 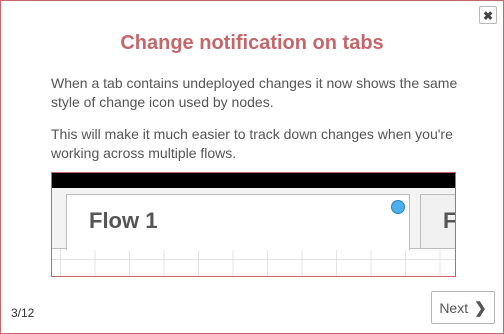 What do you see at coordinates (480, 308) in the screenshot?
I see `chevron-right-icon: ❯` at bounding box center [480, 308].